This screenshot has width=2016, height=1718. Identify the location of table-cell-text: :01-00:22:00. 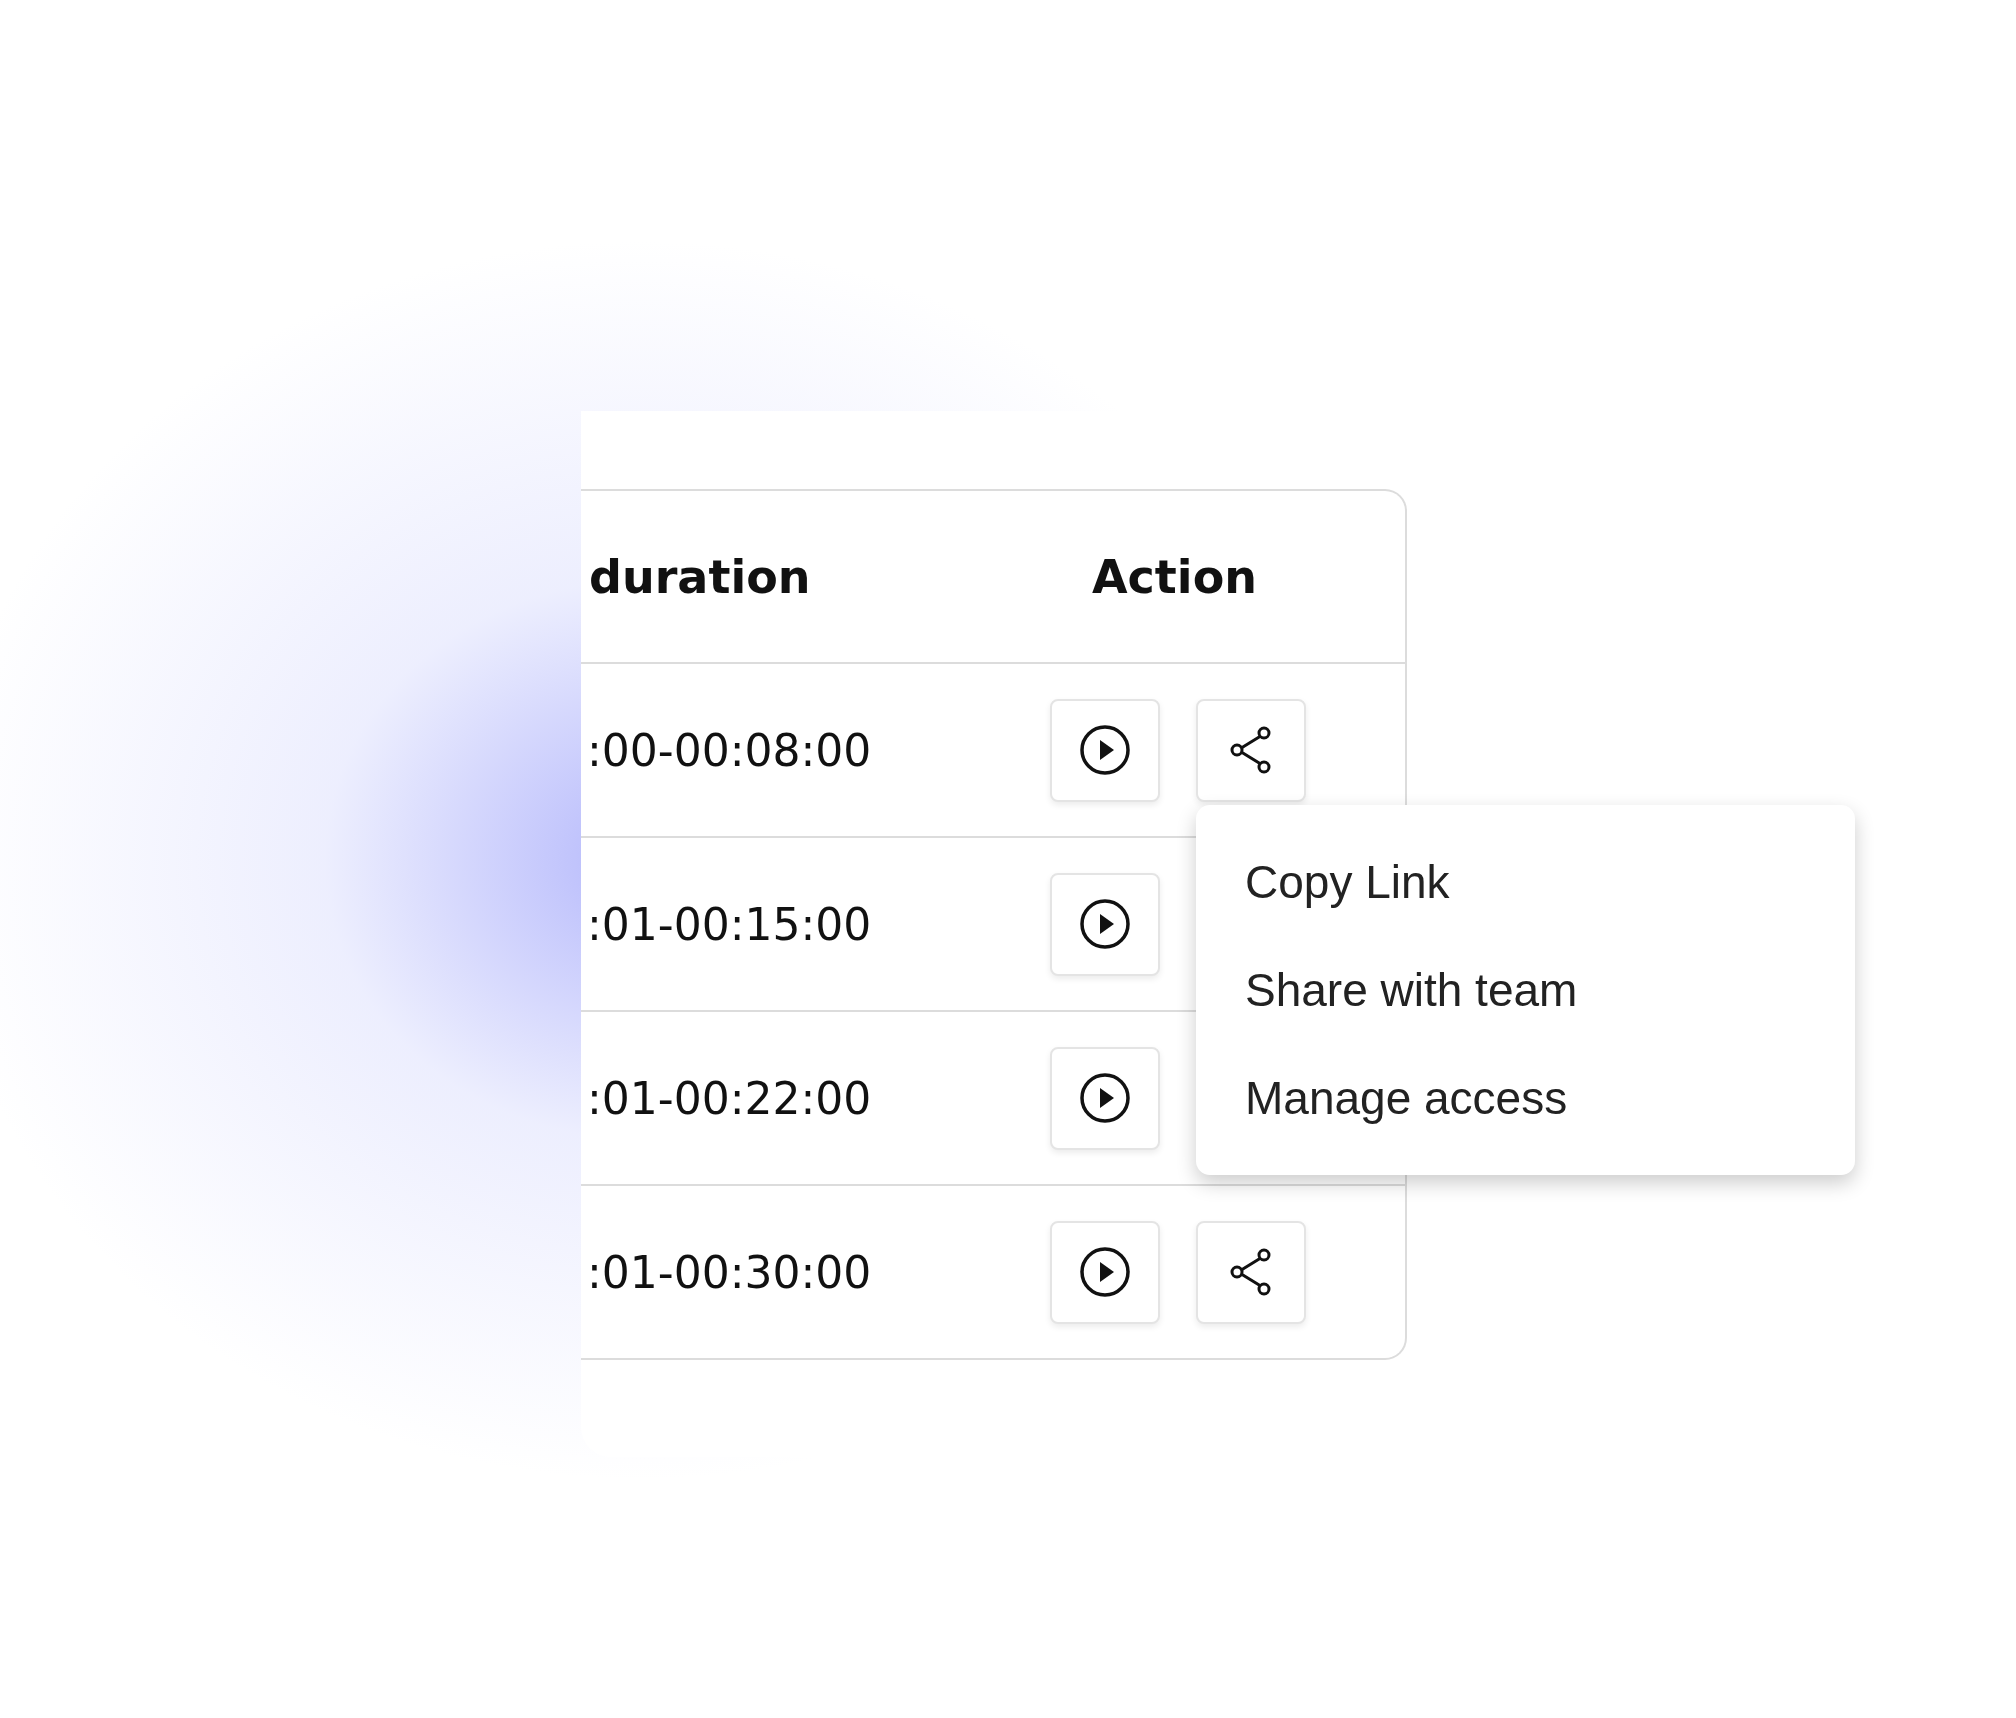
(729, 1098).